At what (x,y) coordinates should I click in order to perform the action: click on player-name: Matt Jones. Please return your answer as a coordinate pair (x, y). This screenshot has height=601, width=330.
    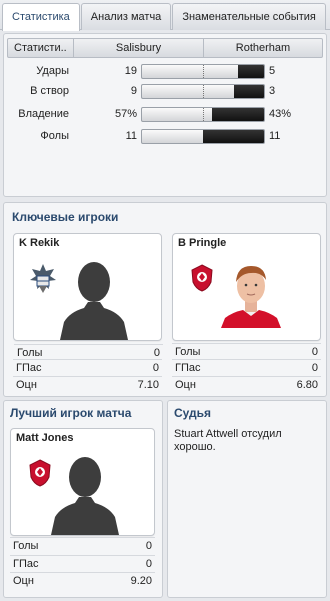
    Looking at the image, I should click on (44, 438).